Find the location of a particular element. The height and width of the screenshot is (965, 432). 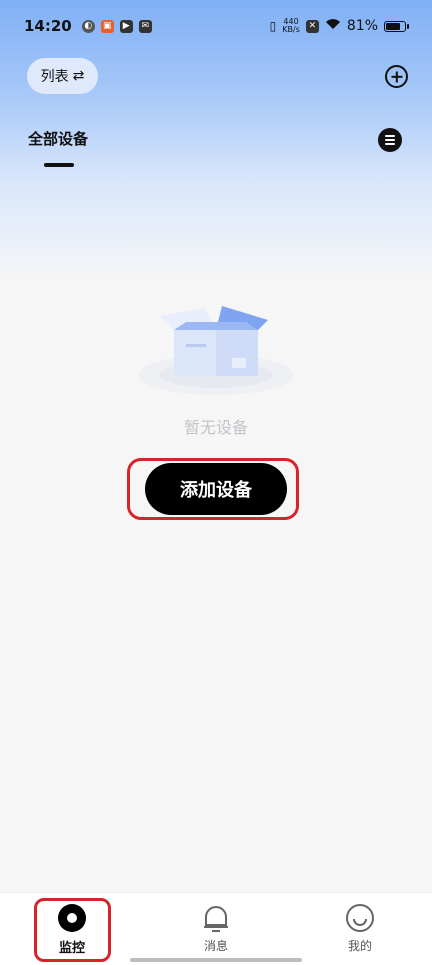

bottom-nav: 监控 消息 我的 is located at coordinates (216, 928).